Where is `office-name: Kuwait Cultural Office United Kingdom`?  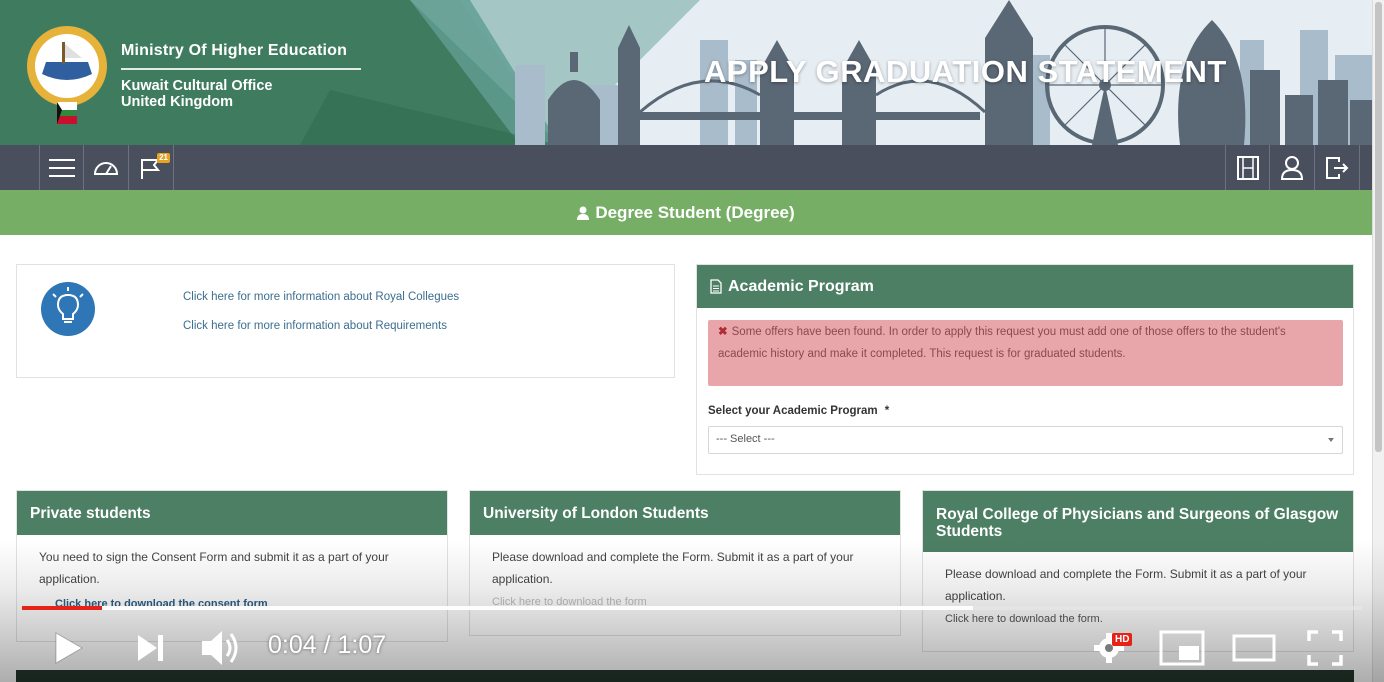 office-name: Kuwait Cultural Office United Kingdom is located at coordinates (196, 94).